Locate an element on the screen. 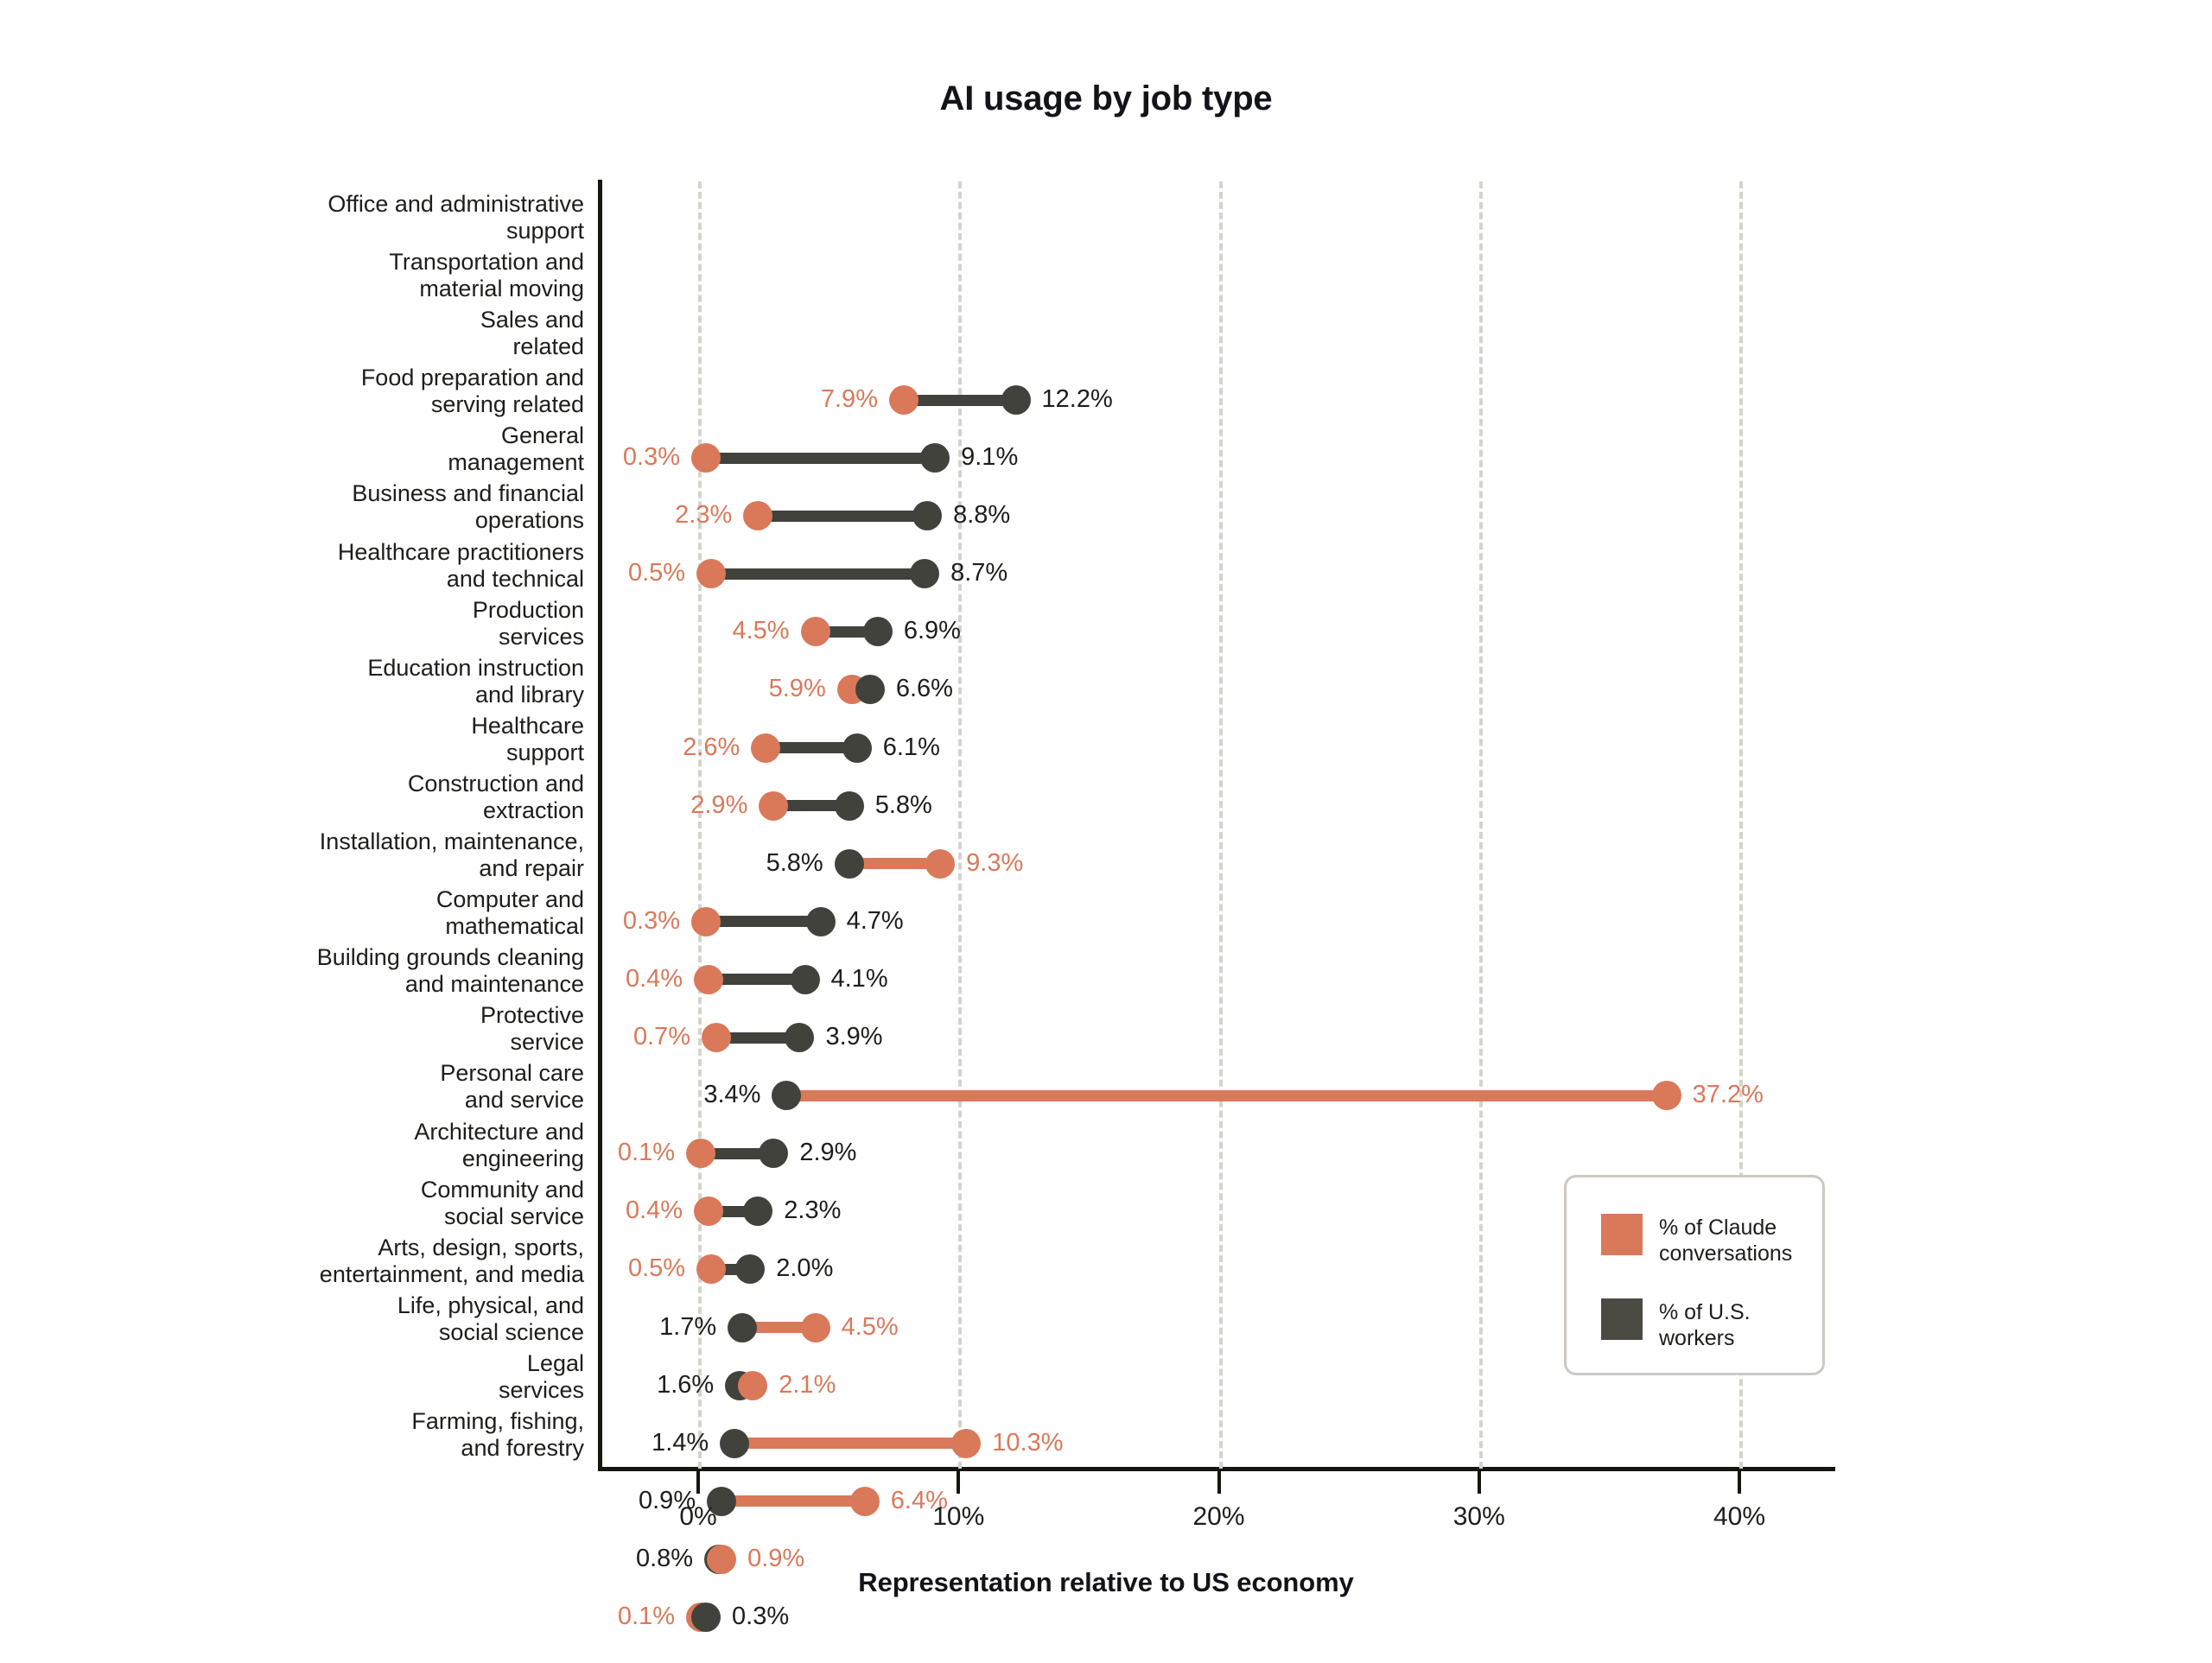  y-axis-label: Office and administrative support is located at coordinates (455, 218).